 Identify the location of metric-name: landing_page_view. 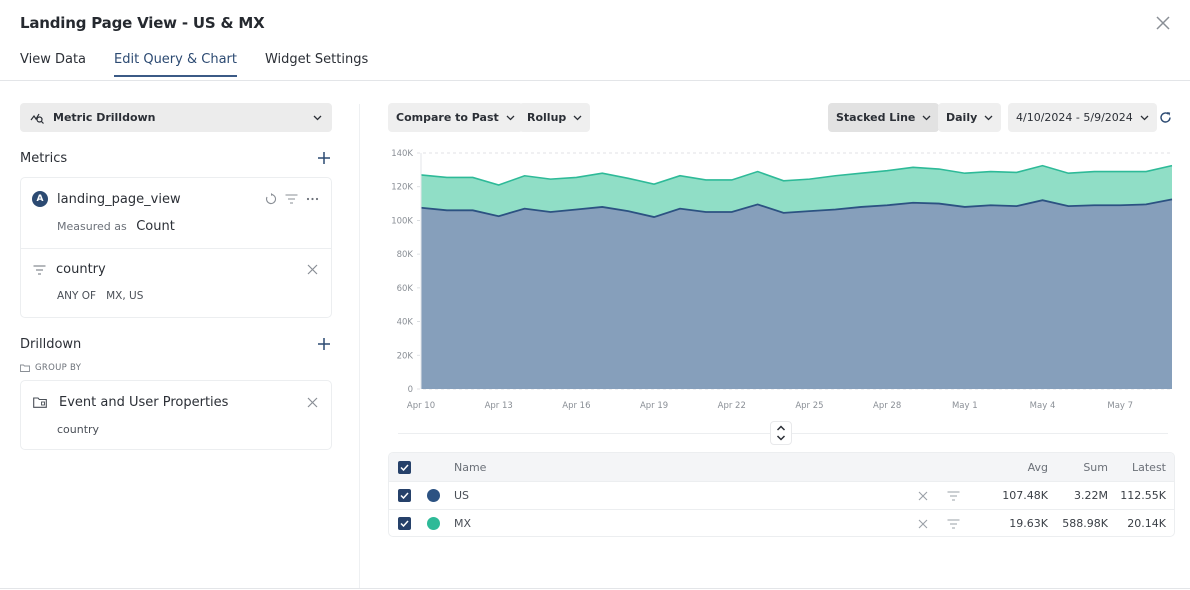
(119, 199).